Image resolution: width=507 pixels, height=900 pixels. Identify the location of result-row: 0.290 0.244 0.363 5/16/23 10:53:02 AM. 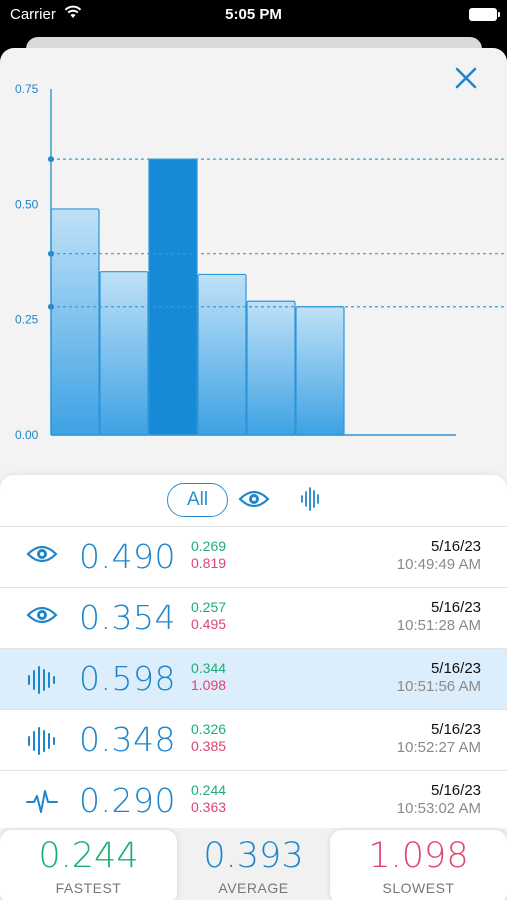
(253, 801).